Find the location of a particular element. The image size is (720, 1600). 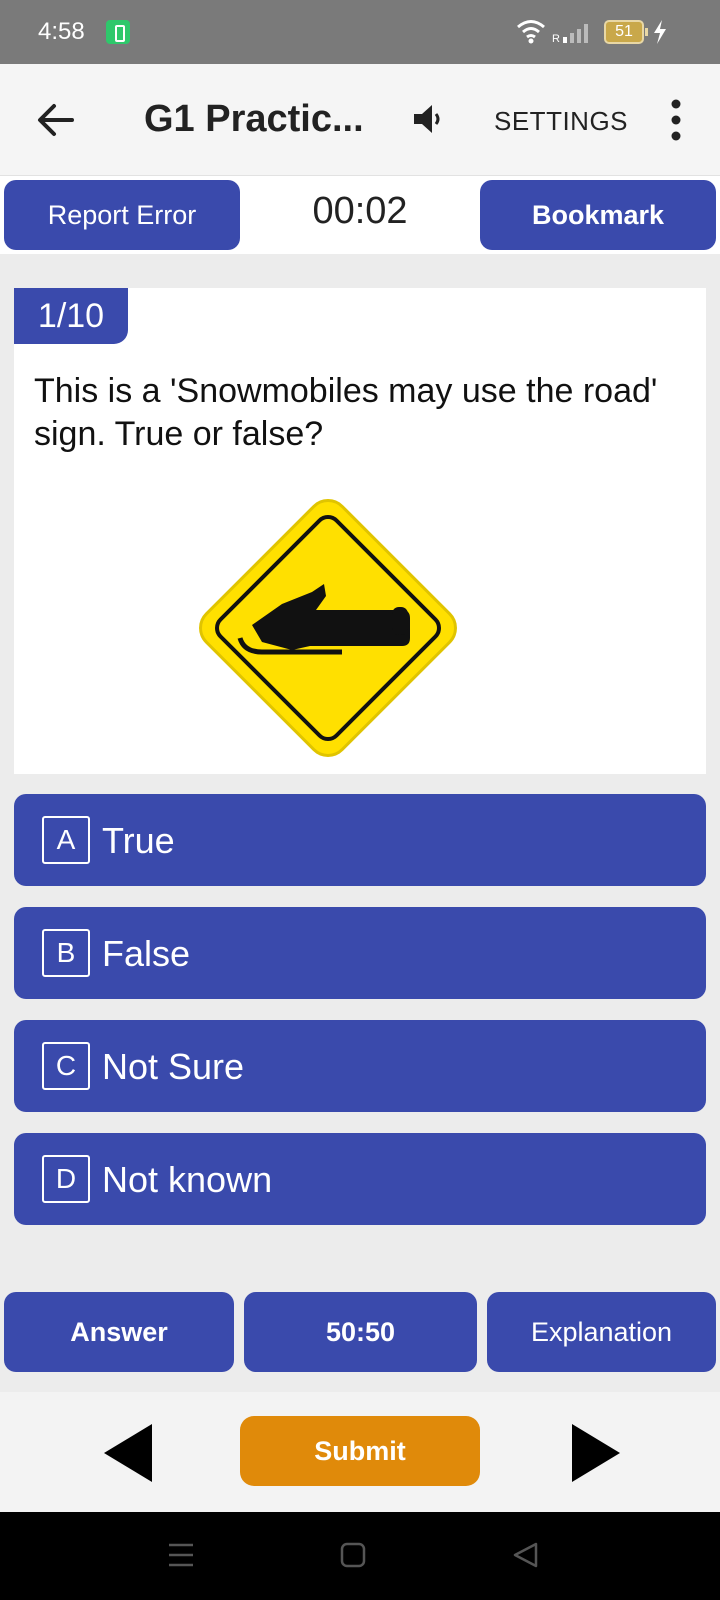

snowmobile-sign-image is located at coordinates (328, 628).